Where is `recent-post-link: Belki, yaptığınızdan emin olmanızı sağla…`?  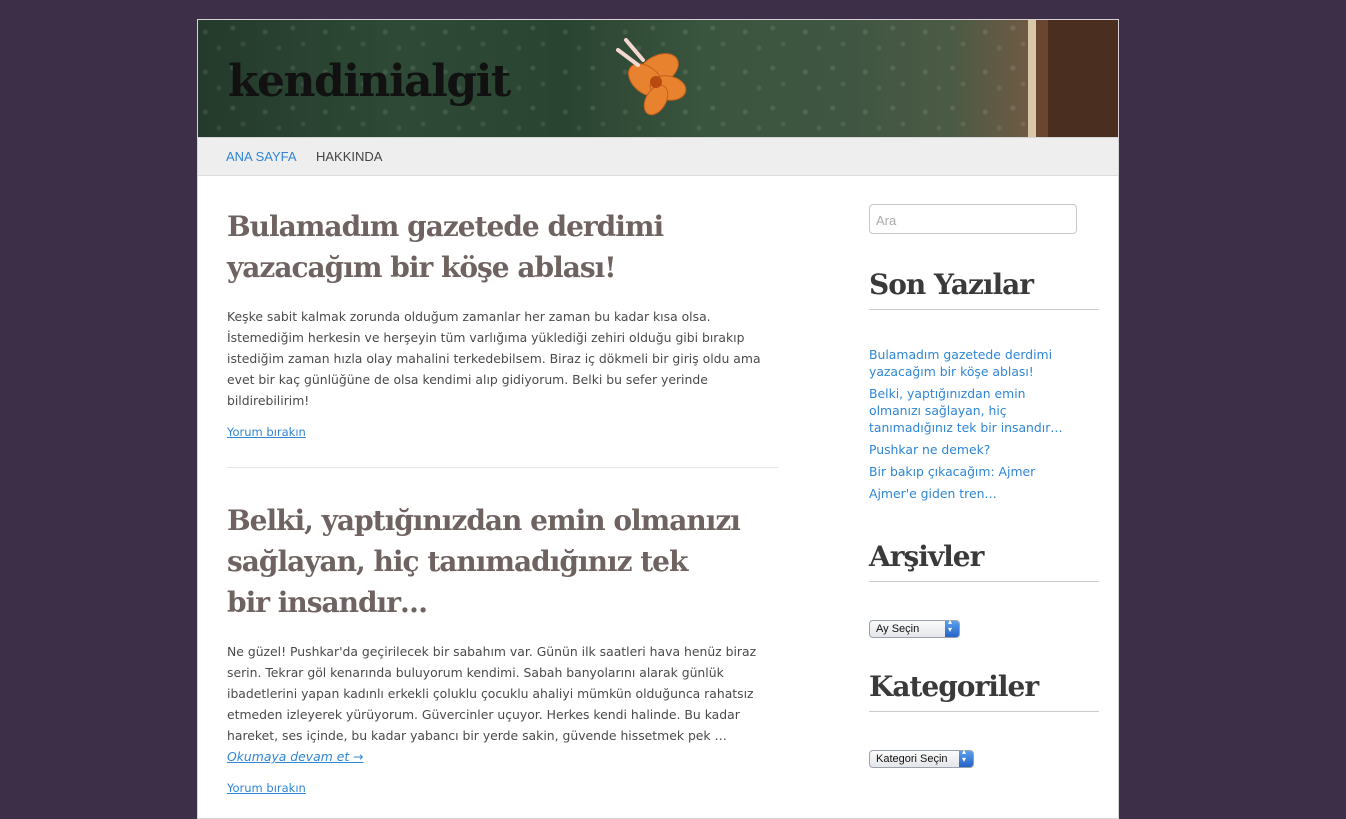
recent-post-link: Belki, yaptığınızdan emin olmanızı sağla… is located at coordinates (969, 410).